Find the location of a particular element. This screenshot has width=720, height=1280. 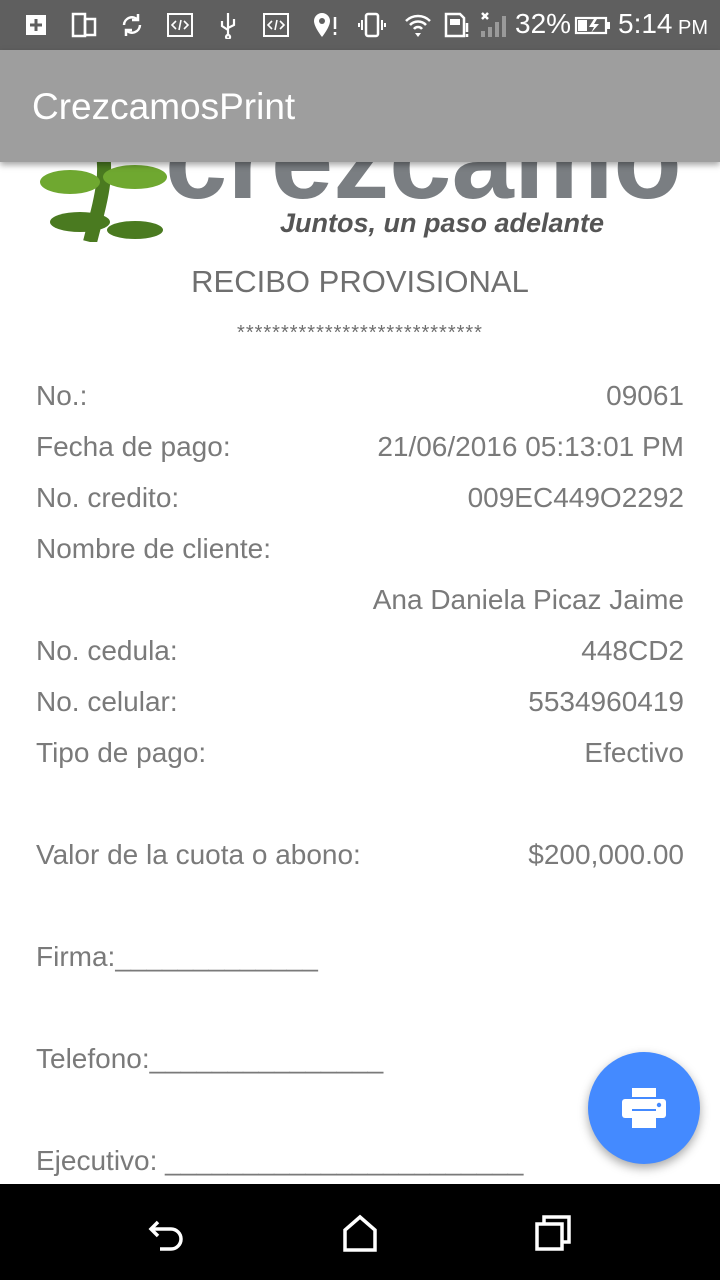

wifi-icon is located at coordinates (418, 25).